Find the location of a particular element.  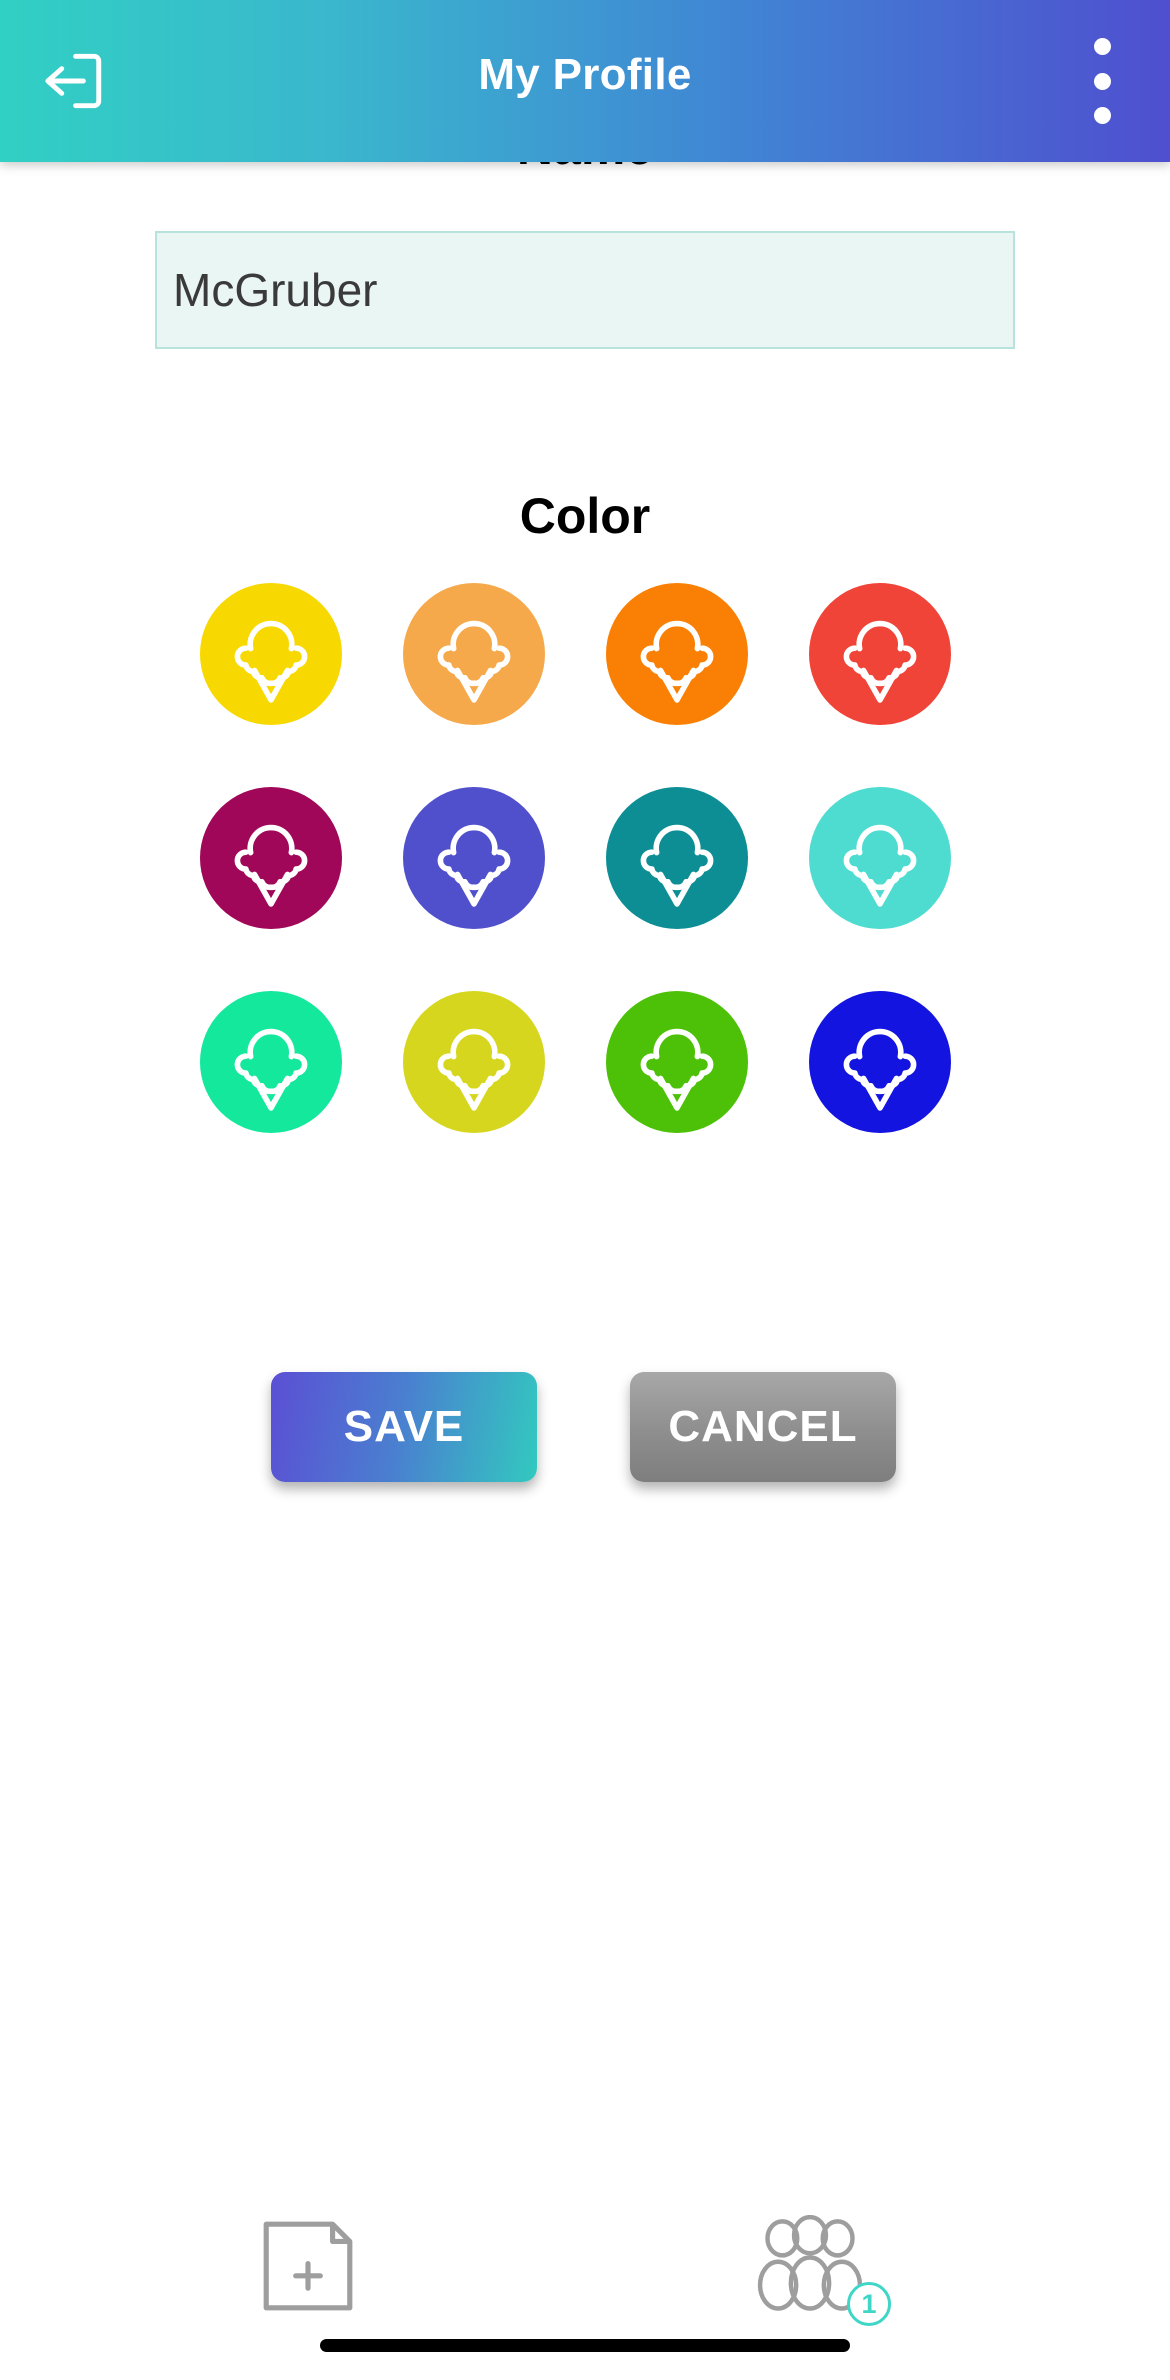

color-swatch-blue is located at coordinates (880, 1062).